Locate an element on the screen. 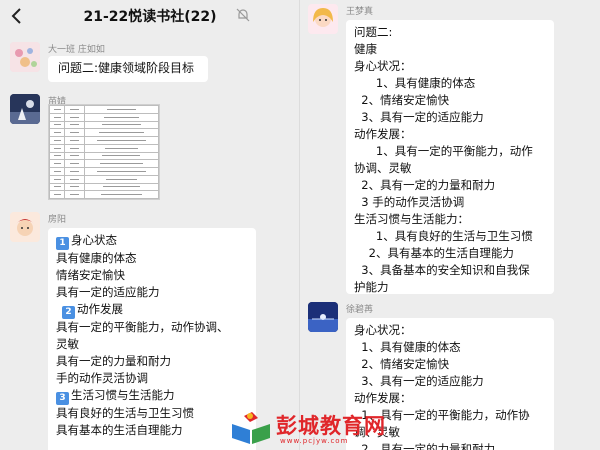 The width and height of the screenshot is (600, 450). sender-name: 王梦真 is located at coordinates (360, 12).